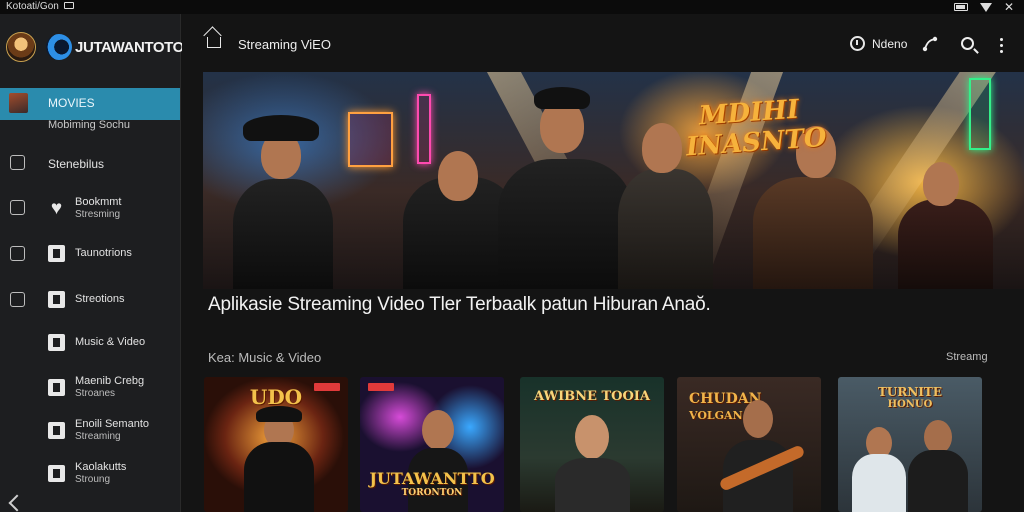  I want to click on sidebar-item-label: MOVIES, so click(71, 103).